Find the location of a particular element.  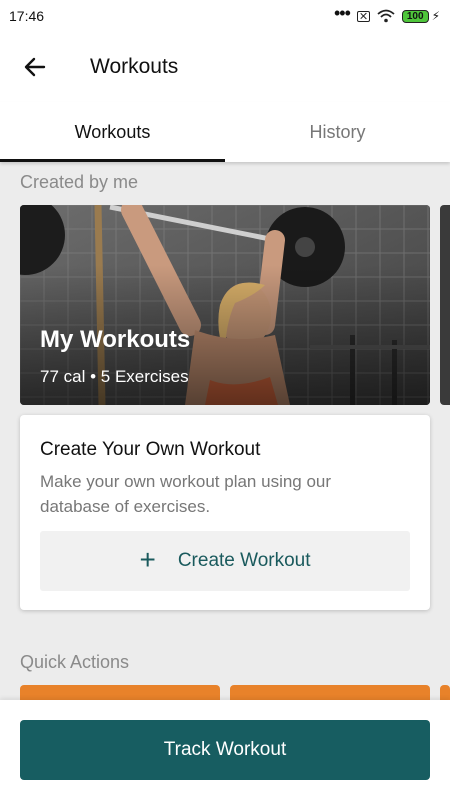

section-title-created-by-me: Created by me is located at coordinates (79, 182).